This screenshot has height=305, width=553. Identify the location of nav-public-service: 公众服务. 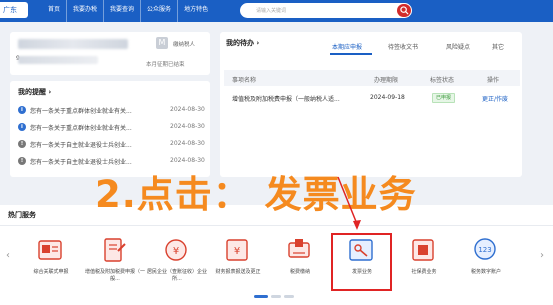
(158, 11).